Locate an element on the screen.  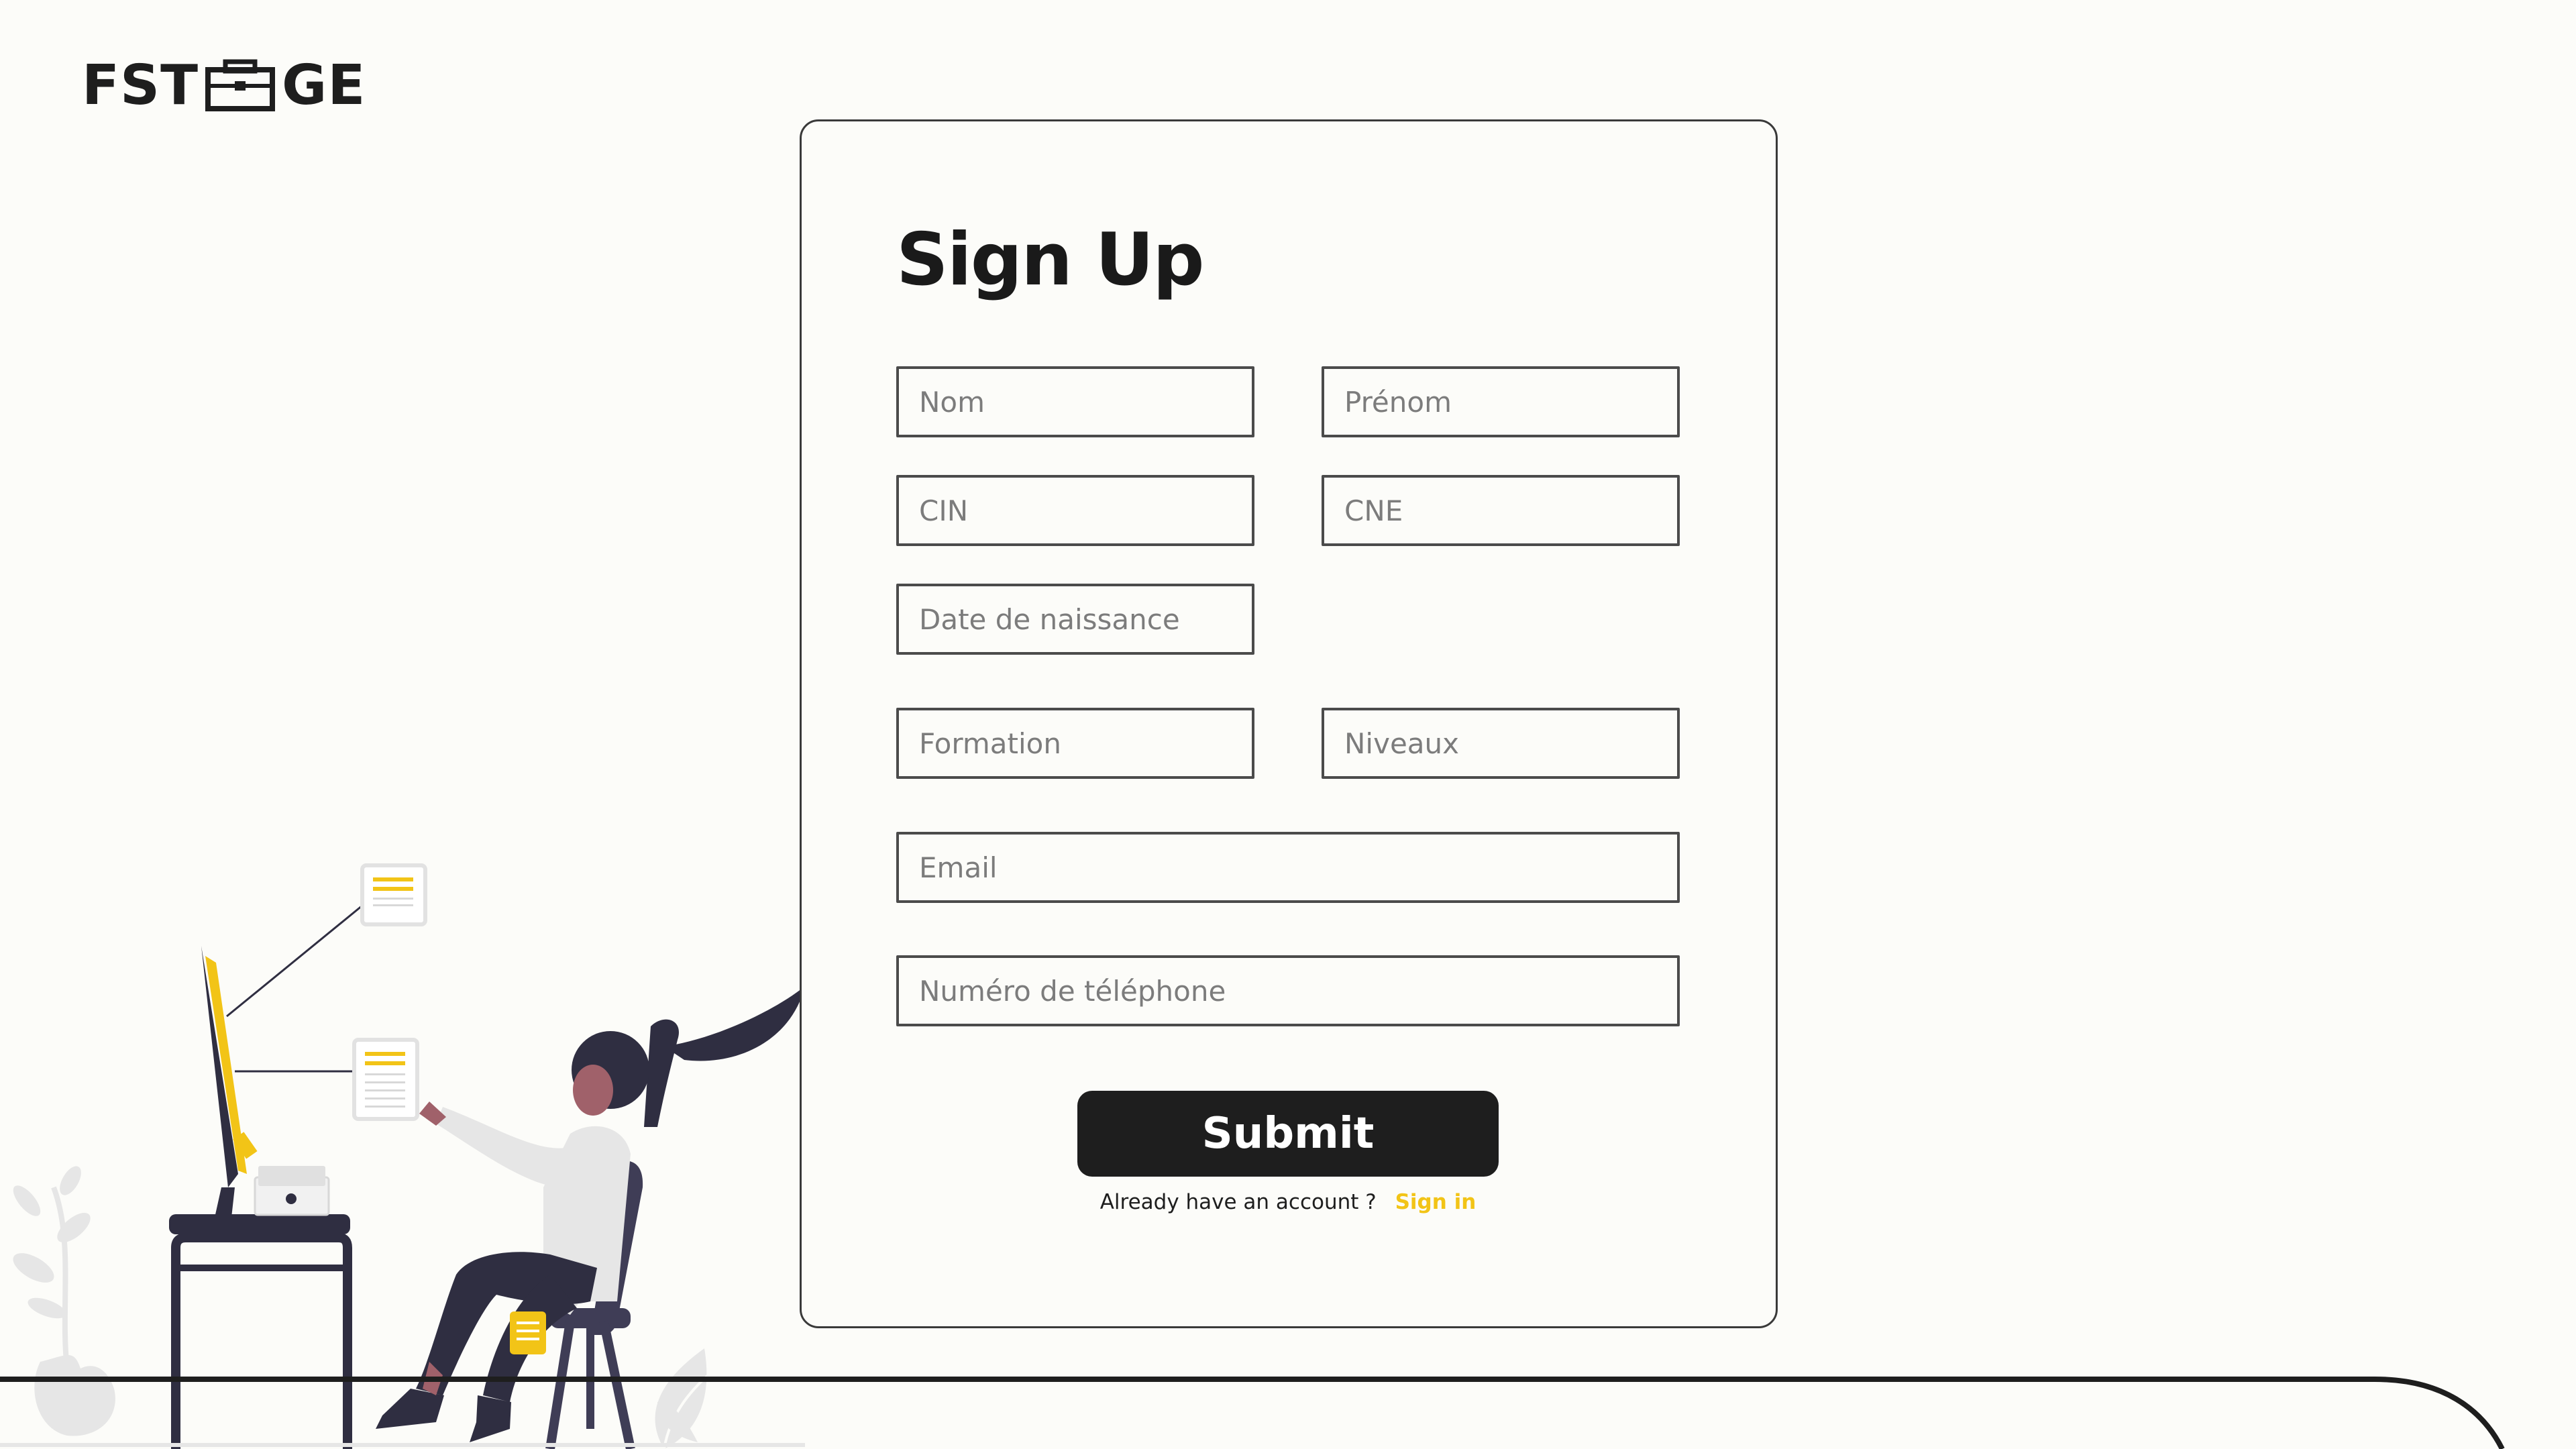
telephone-input is located at coordinates (1288, 990).